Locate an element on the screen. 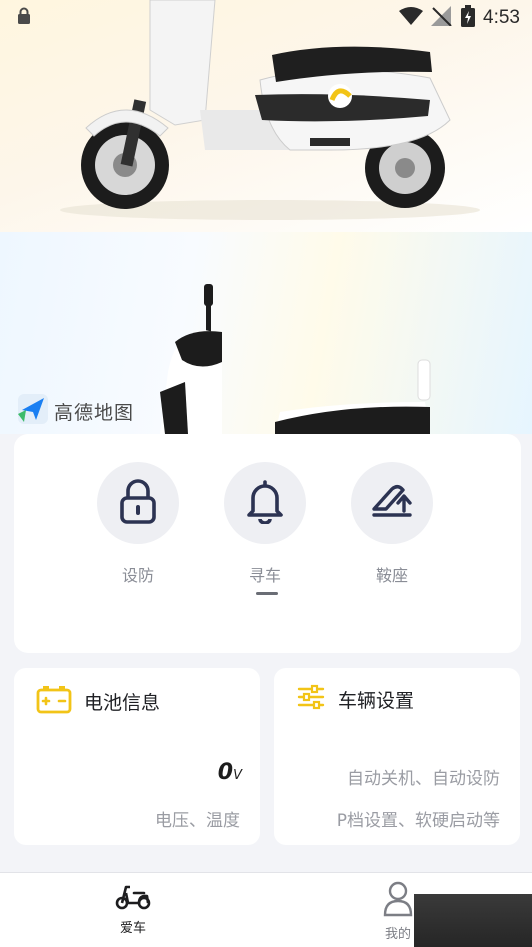  scooter-icon is located at coordinates (133, 900).